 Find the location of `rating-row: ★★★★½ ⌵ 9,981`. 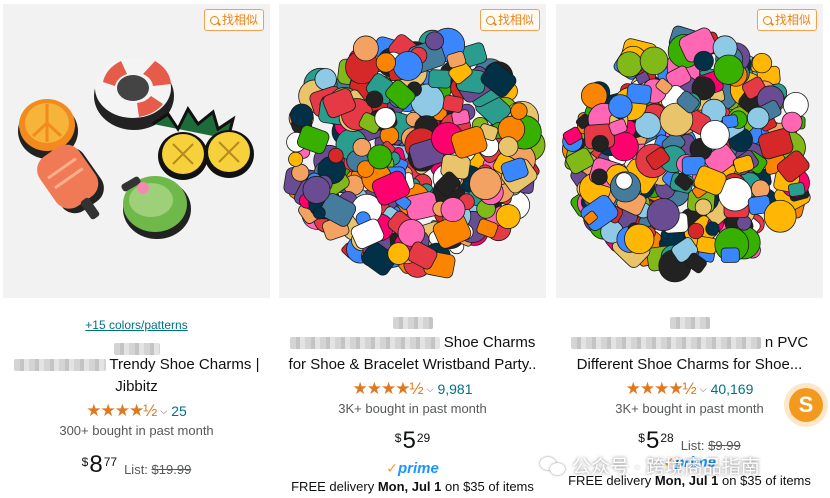

rating-row: ★★★★½ ⌵ 9,981 is located at coordinates (412, 389).